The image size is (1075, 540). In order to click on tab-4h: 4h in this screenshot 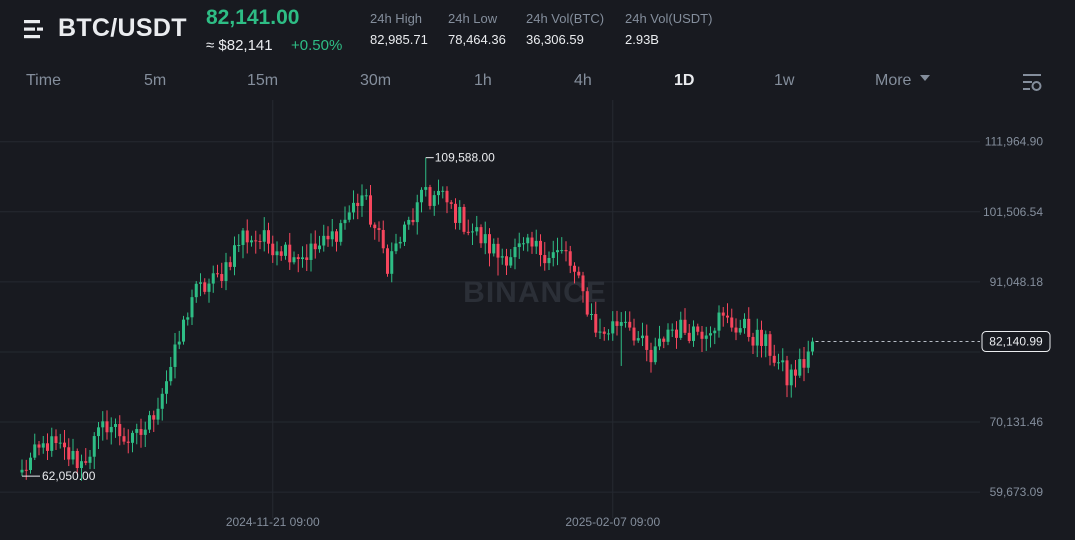, I will do `click(583, 81)`.